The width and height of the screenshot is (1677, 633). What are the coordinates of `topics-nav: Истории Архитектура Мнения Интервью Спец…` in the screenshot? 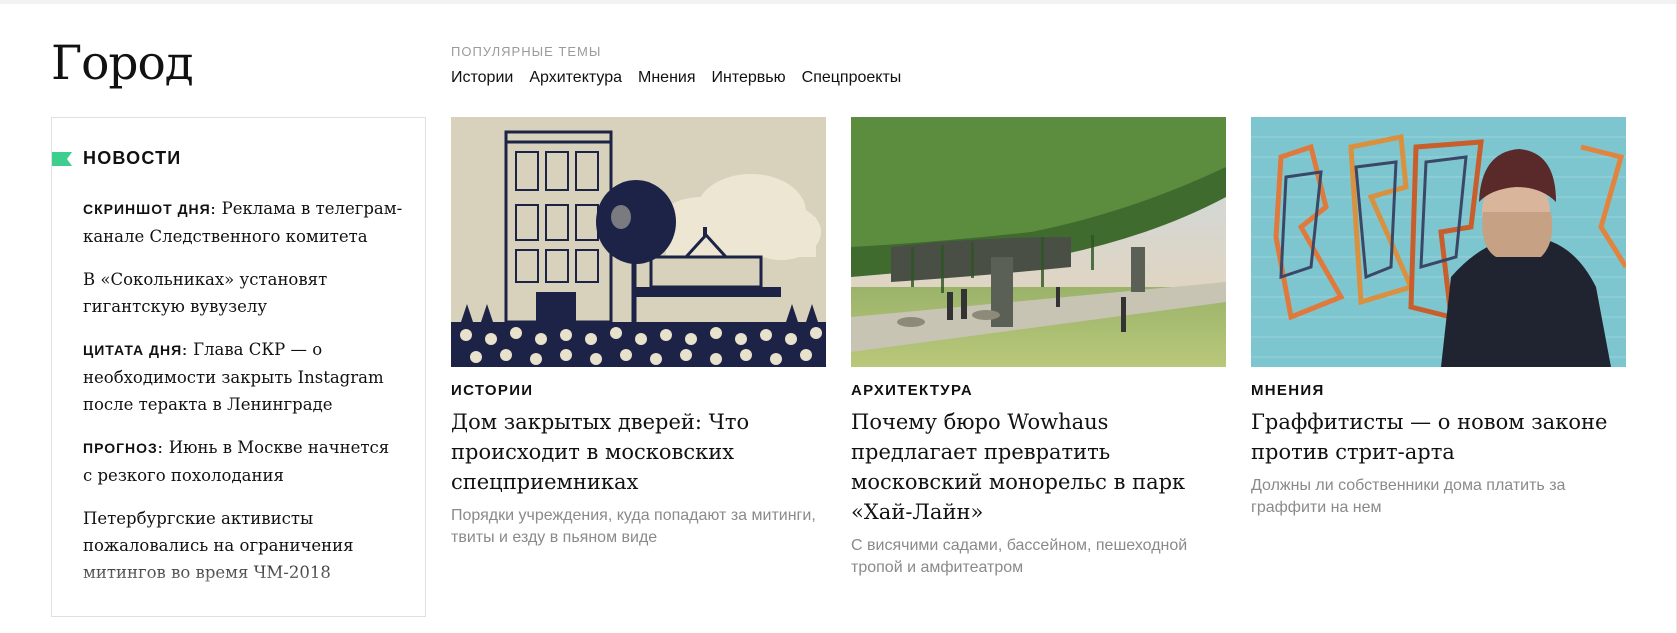 It's located at (676, 78).